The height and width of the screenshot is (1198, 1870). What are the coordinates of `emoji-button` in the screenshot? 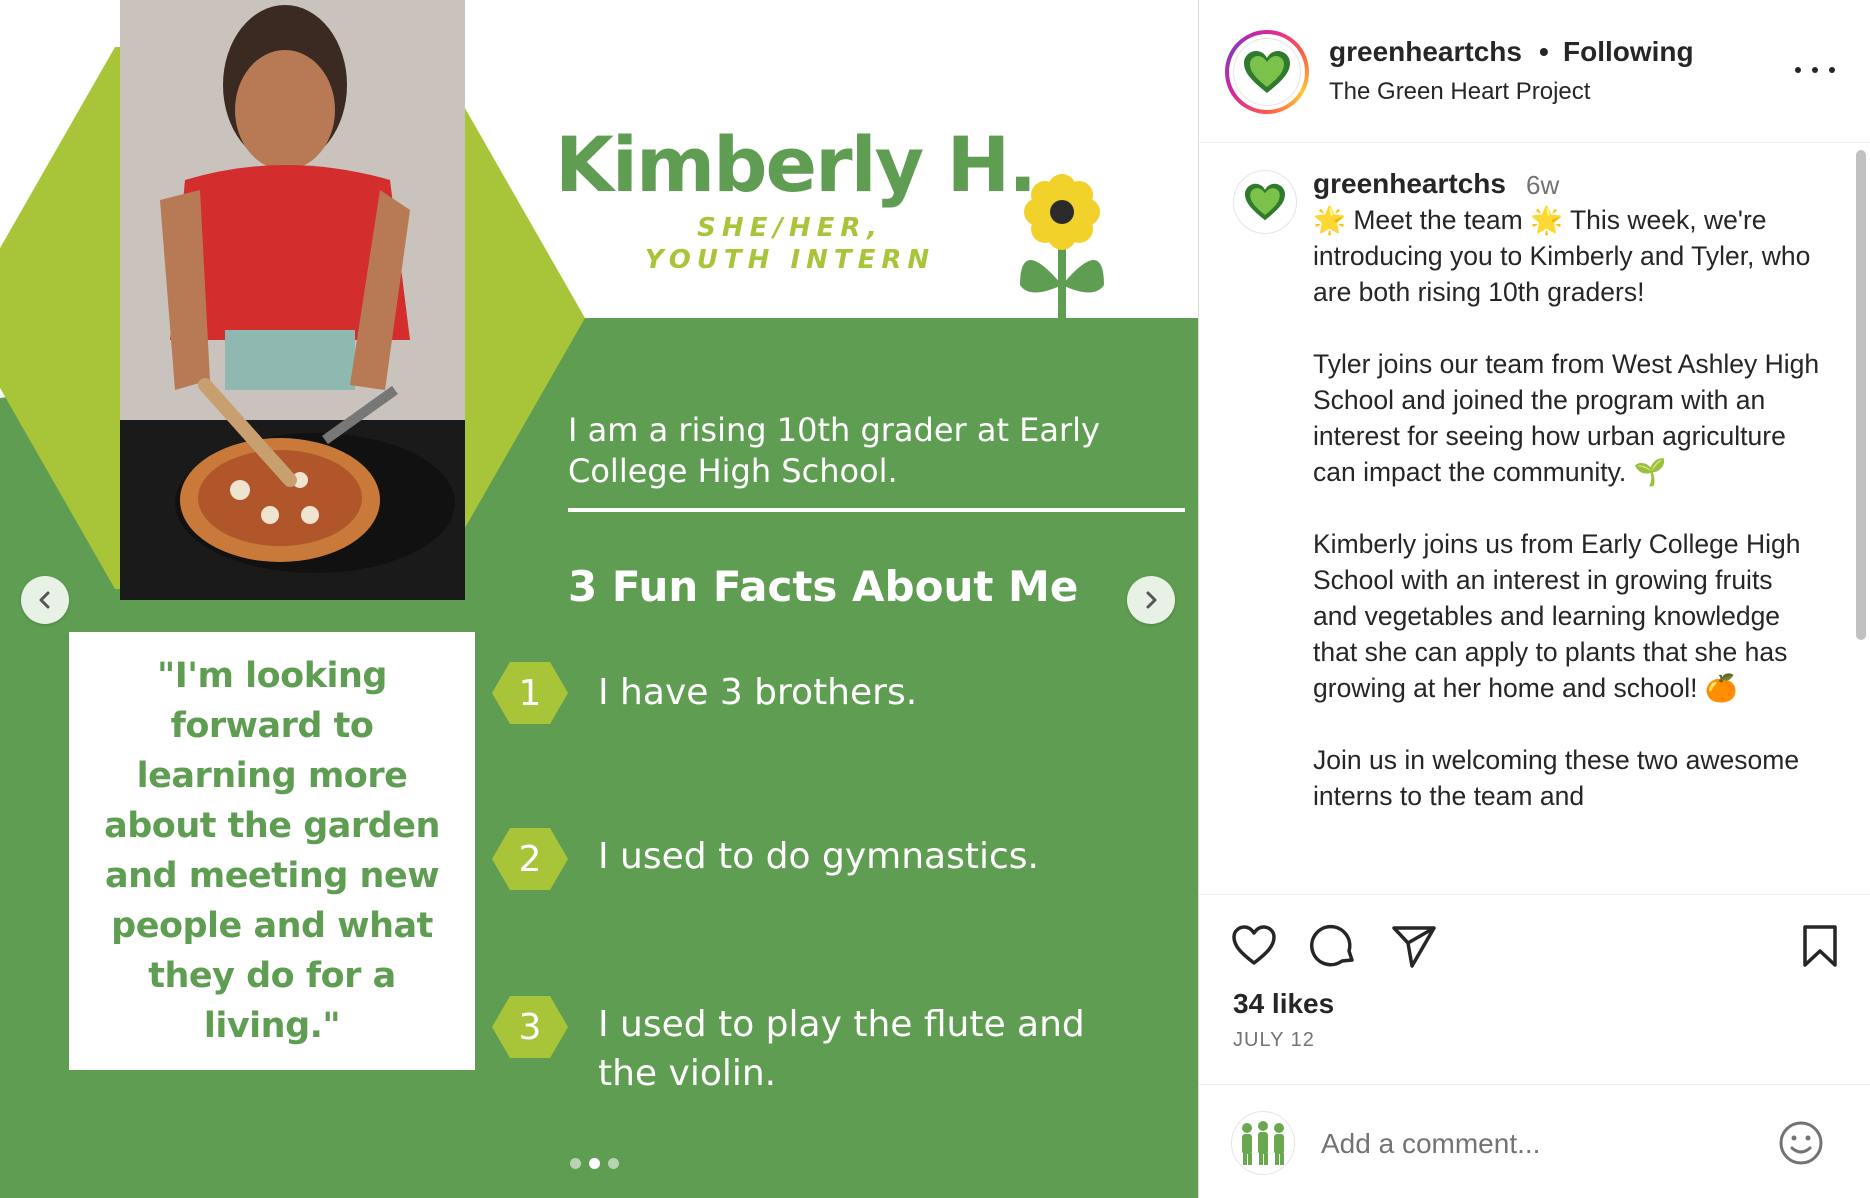 It's located at (1801, 1143).